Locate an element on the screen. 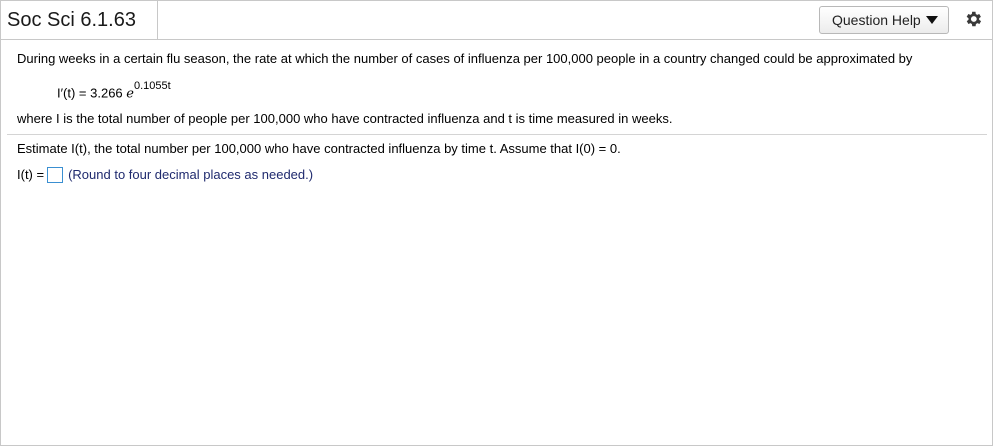 This screenshot has width=993, height=446. gear-icon is located at coordinates (973, 19).